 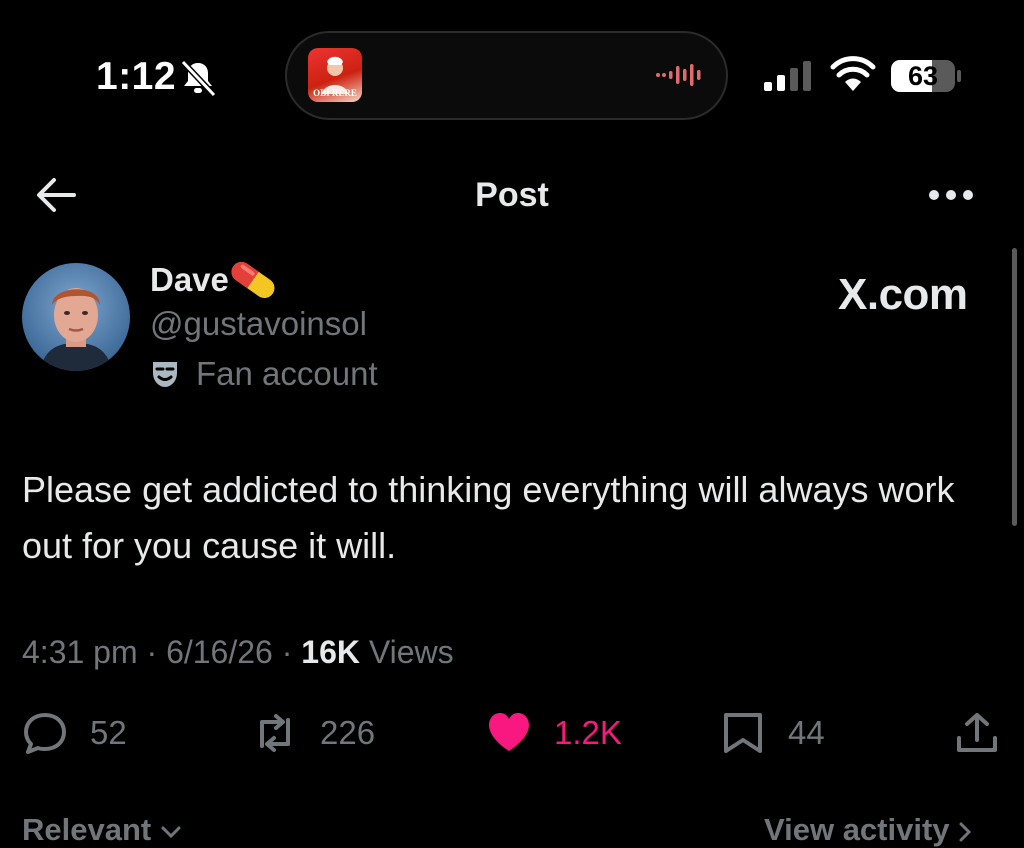 I want to click on chevron-down-icon, so click(x=171, y=832).